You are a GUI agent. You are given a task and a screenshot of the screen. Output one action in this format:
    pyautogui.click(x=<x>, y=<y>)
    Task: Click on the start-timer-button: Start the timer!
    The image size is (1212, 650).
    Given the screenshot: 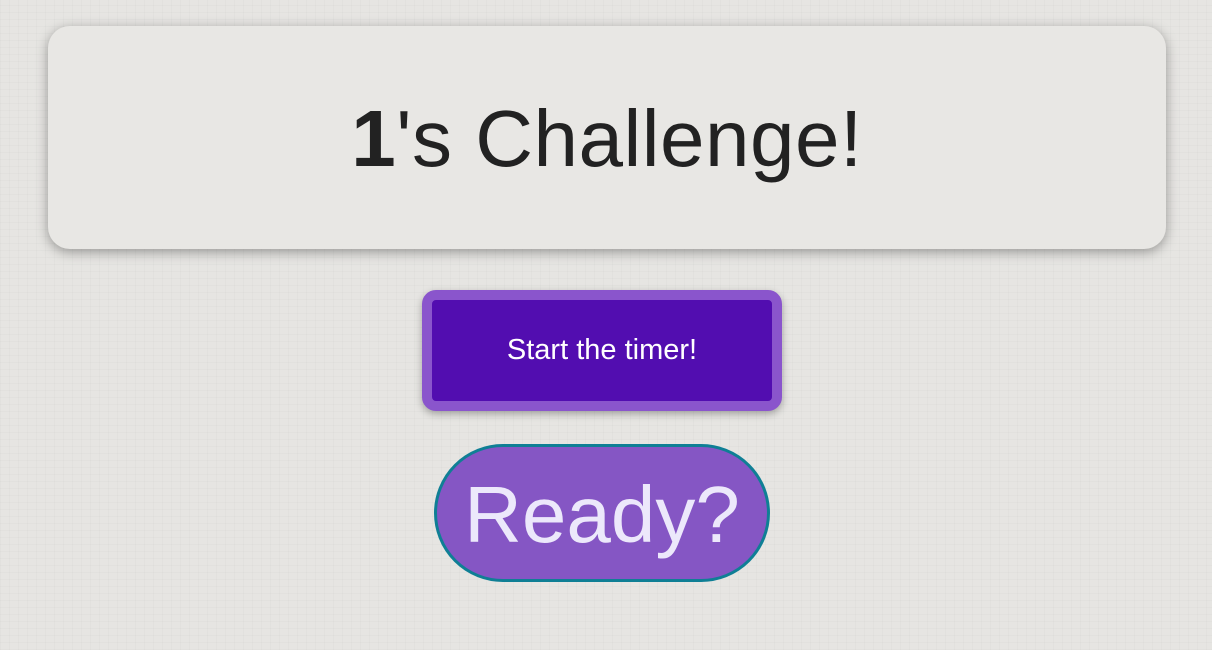 What is the action you would take?
    pyautogui.click(x=602, y=350)
    